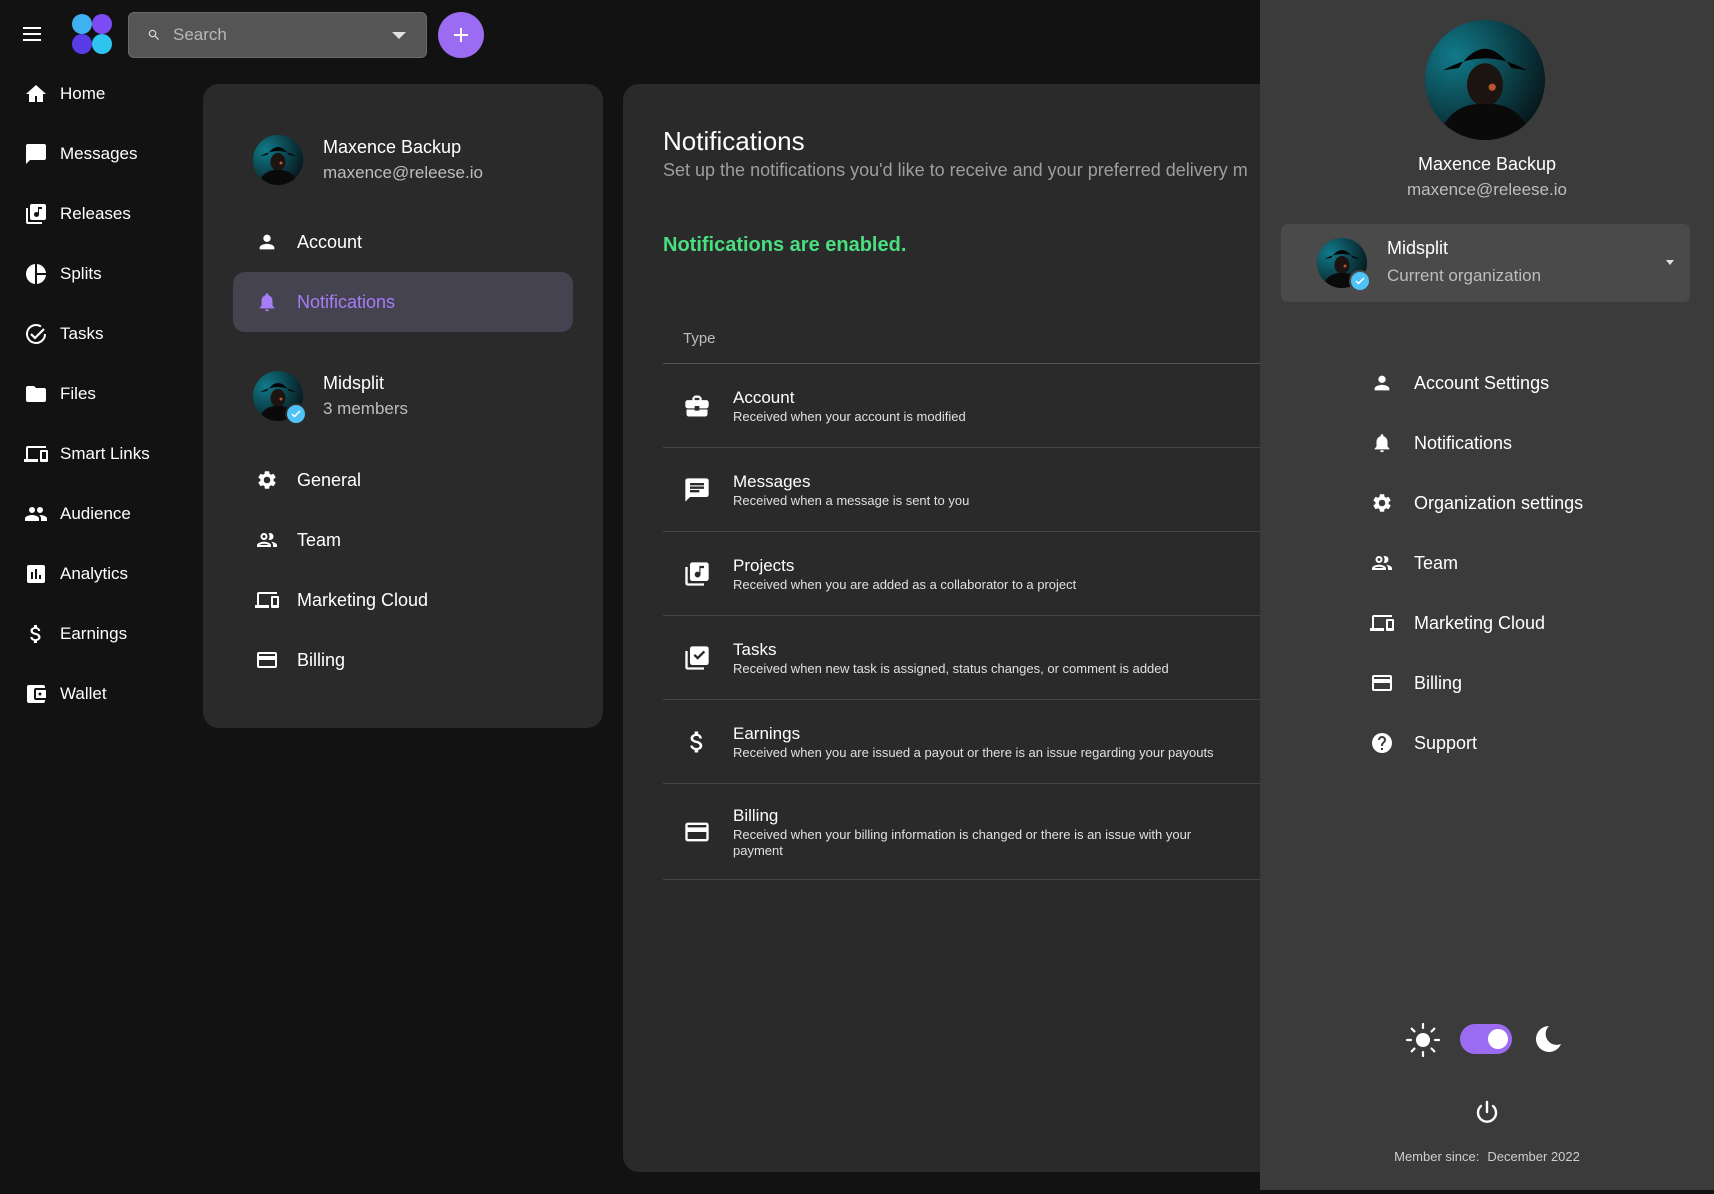 The width and height of the screenshot is (1714, 1194). Describe the element at coordinates (764, 397) in the screenshot. I see `row-title: Account` at that location.